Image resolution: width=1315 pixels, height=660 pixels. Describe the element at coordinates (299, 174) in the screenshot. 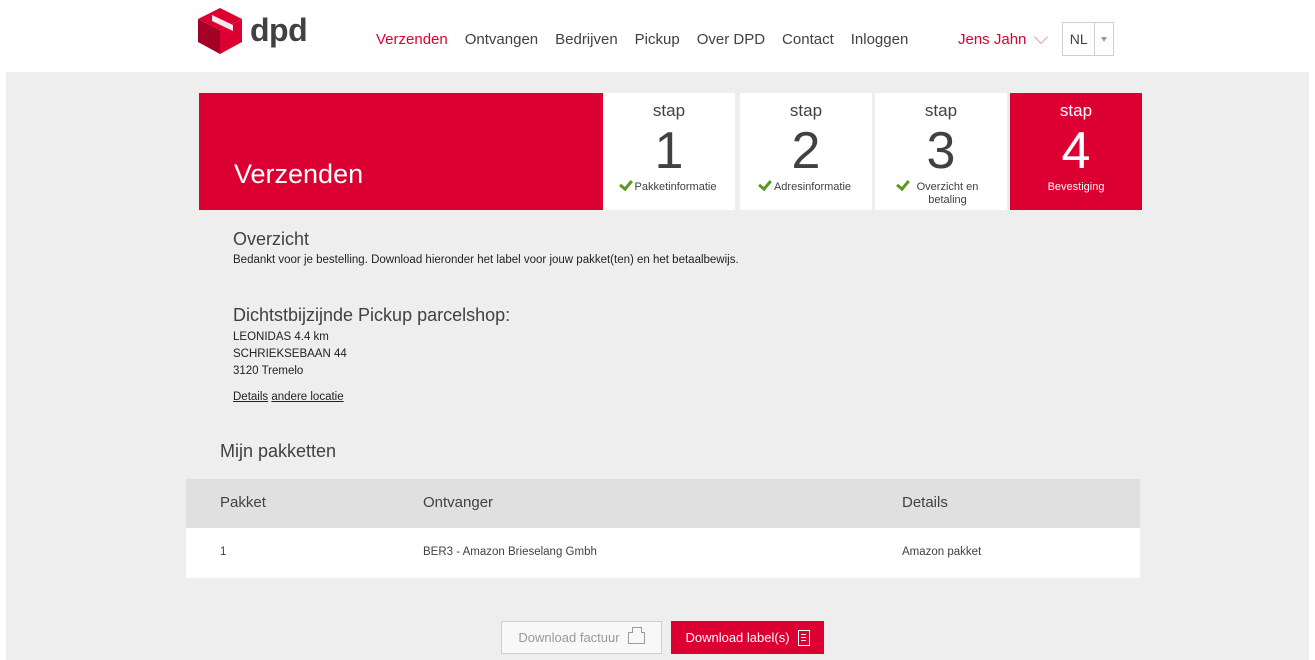

I see `page-title: Verzenden` at that location.